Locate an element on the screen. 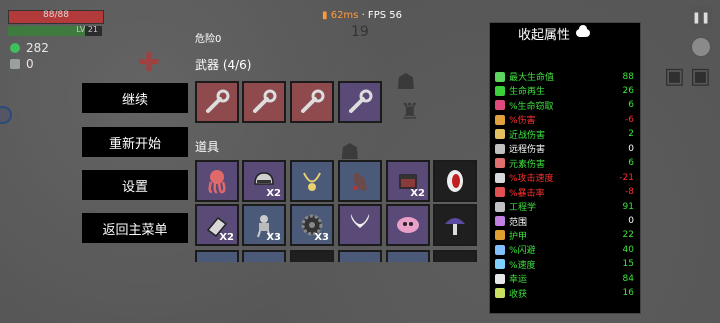  dodge-icon is located at coordinates (500, 249).